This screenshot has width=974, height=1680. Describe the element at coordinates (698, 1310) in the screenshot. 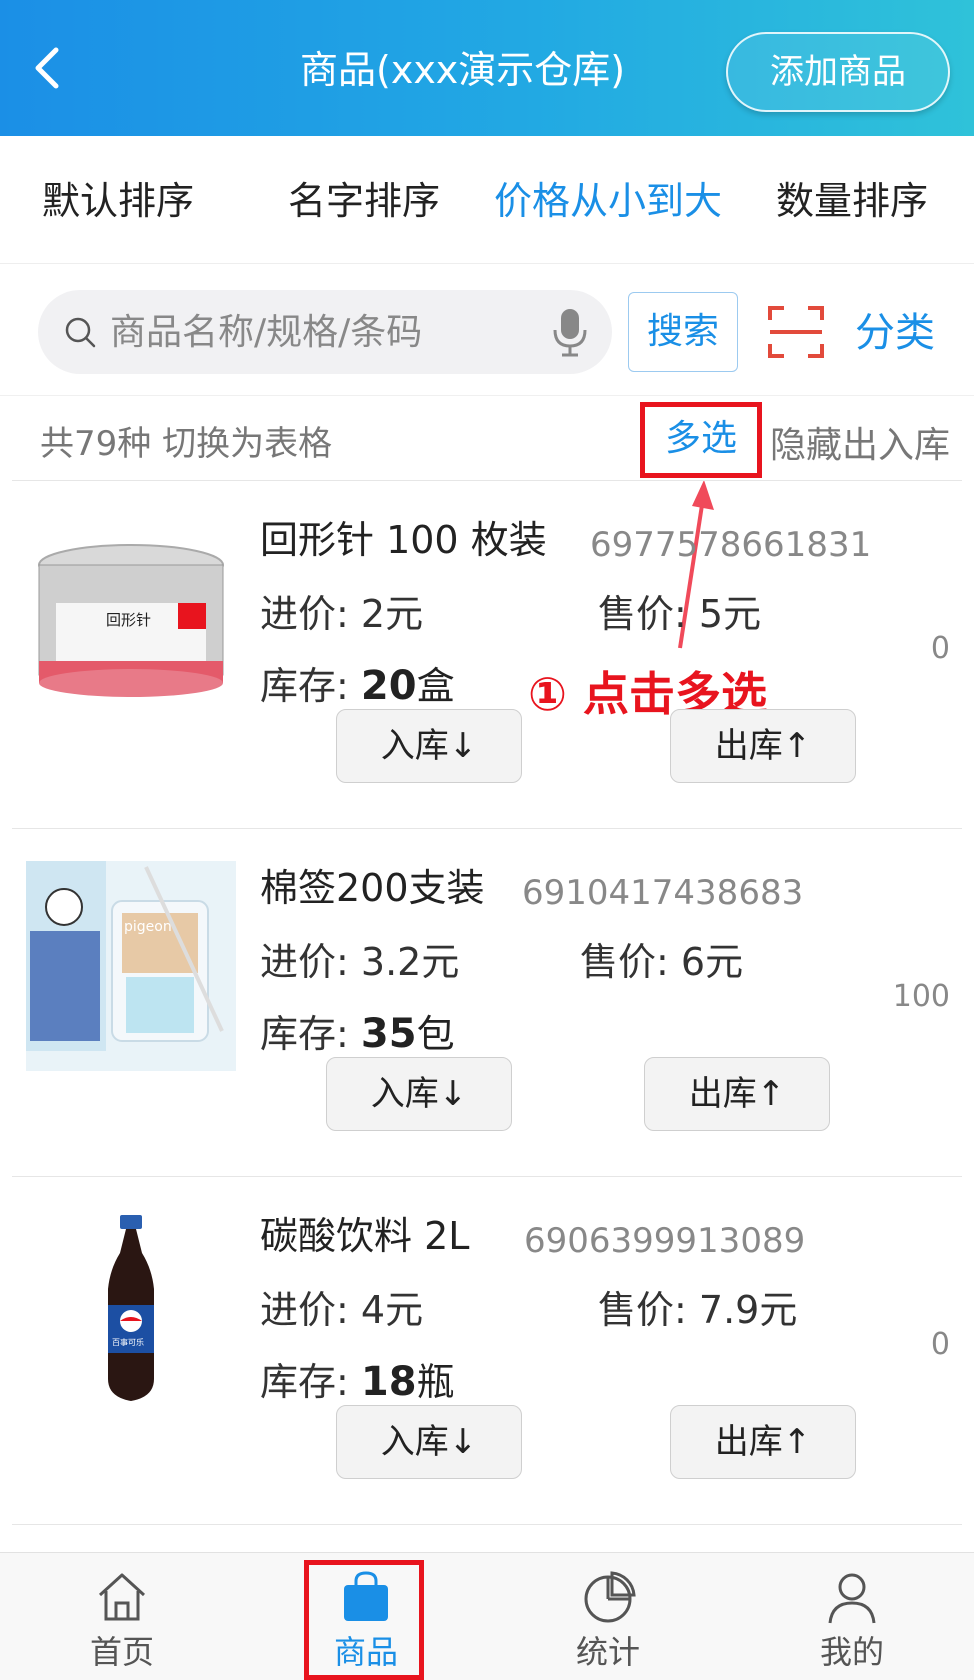

I see `product-sell-price: 售价: 7.9元` at that location.